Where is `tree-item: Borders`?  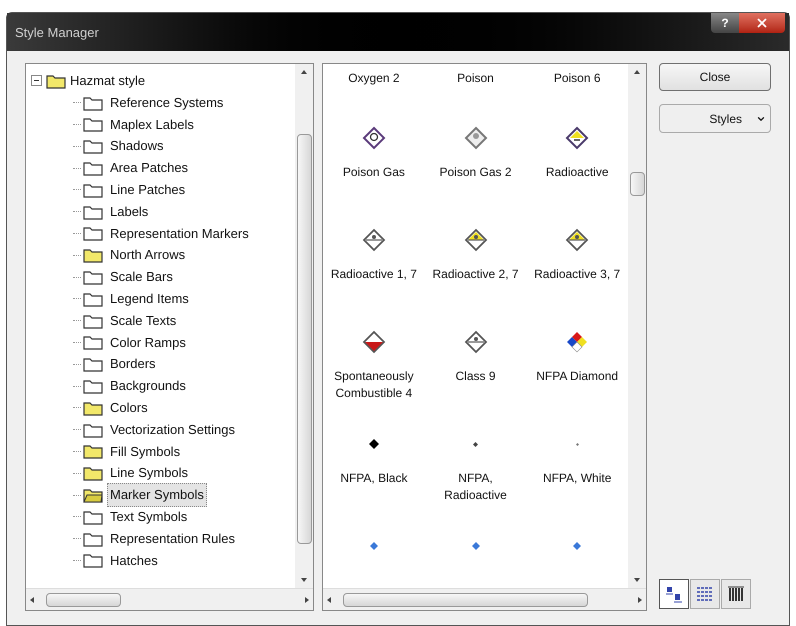
tree-item: Borders is located at coordinates (133, 364).